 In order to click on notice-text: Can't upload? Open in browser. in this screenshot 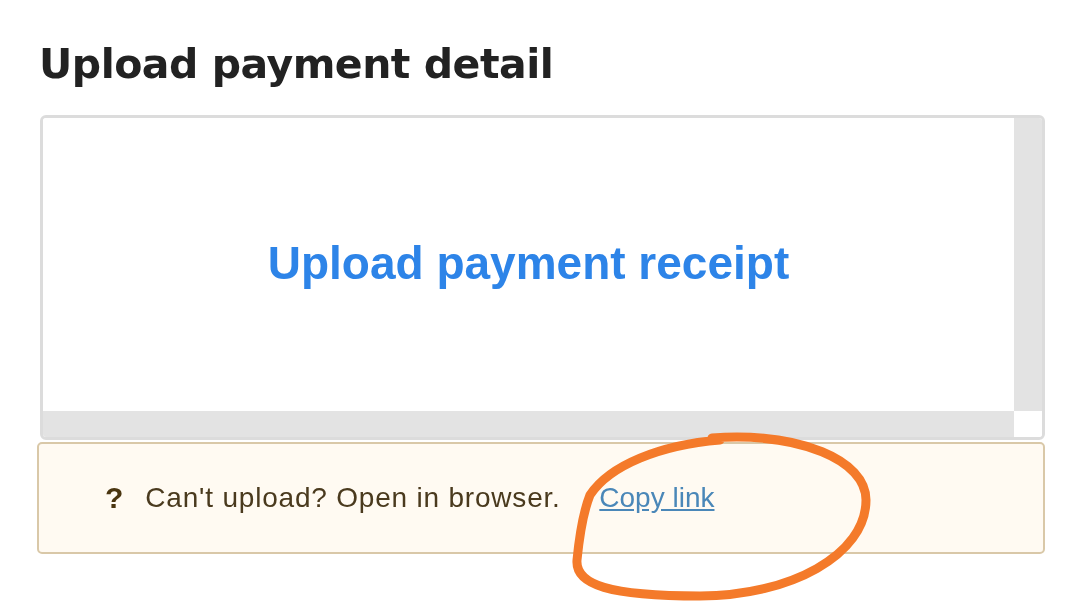, I will do `click(353, 498)`.